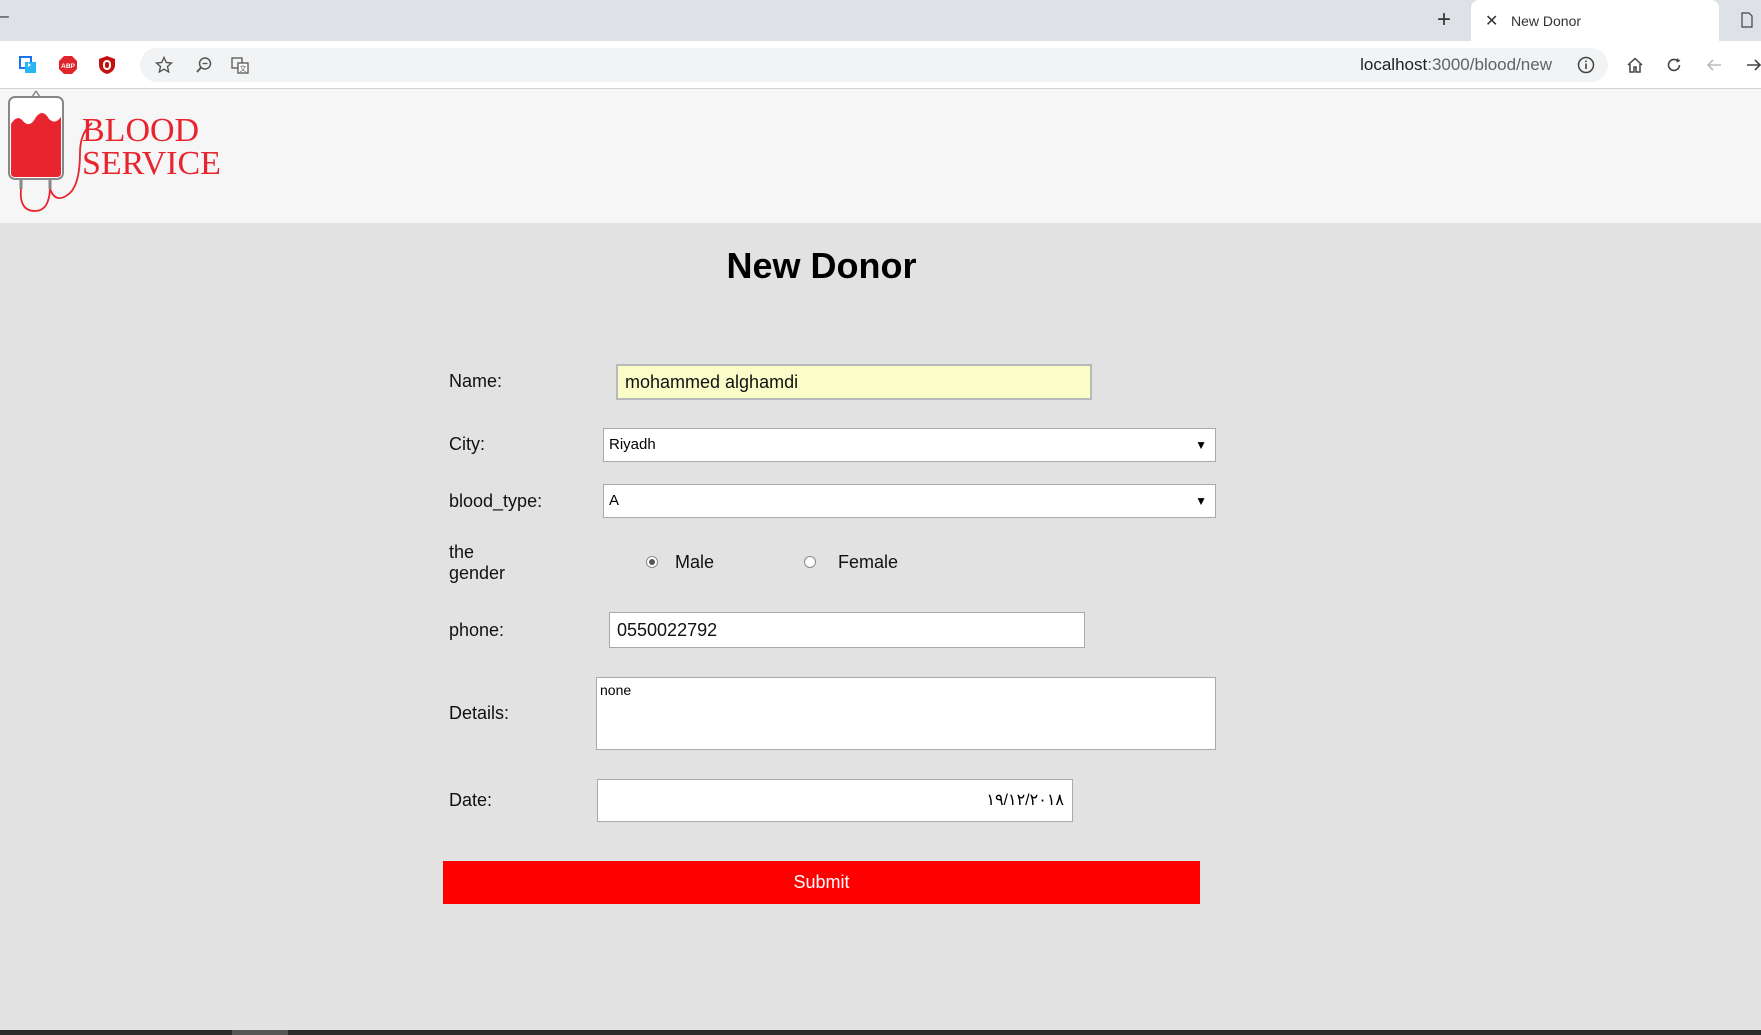  Describe the element at coordinates (462, 552) in the screenshot. I see `gender-label-line1: the` at that location.